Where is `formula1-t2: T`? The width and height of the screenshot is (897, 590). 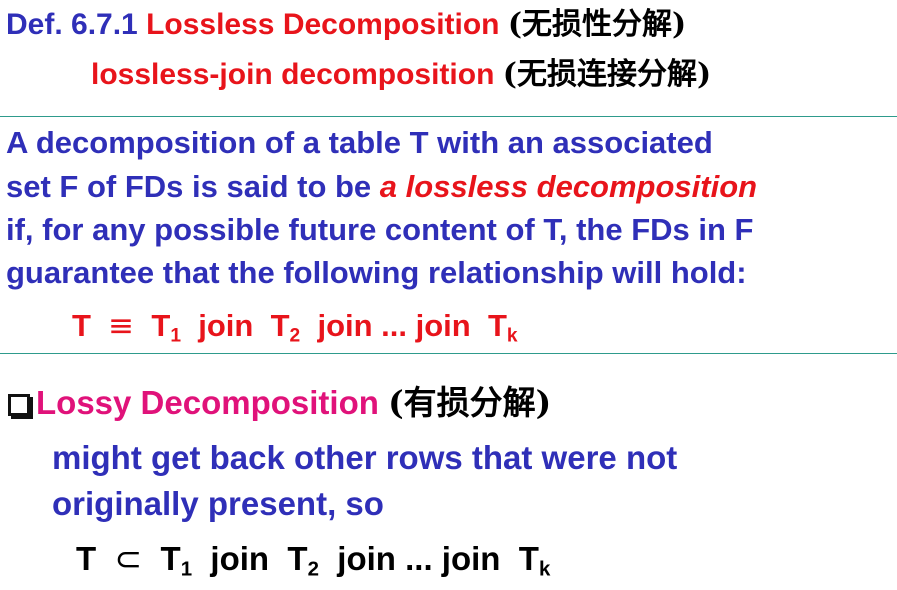
formula1-t2: T is located at coordinates (280, 325).